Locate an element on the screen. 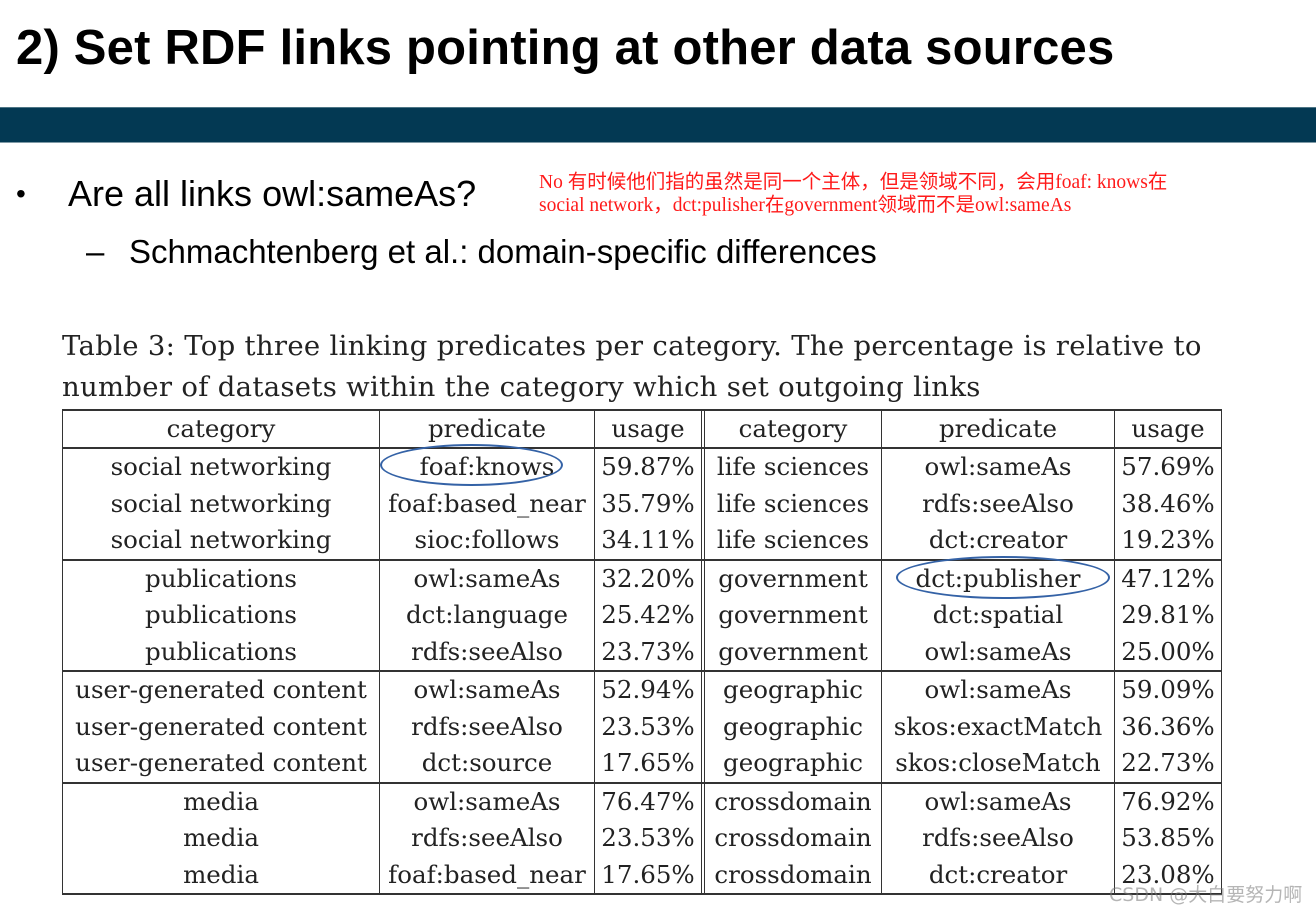 This screenshot has height=912, width=1316. cell-usage-left: 52.94% is located at coordinates (648, 690).